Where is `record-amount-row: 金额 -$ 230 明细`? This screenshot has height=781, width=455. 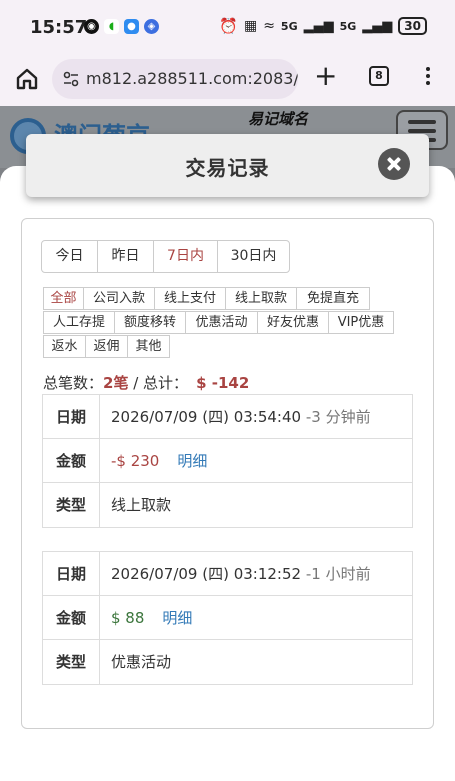
record-amount-row: 金额 -$ 230 明细 is located at coordinates (227, 461).